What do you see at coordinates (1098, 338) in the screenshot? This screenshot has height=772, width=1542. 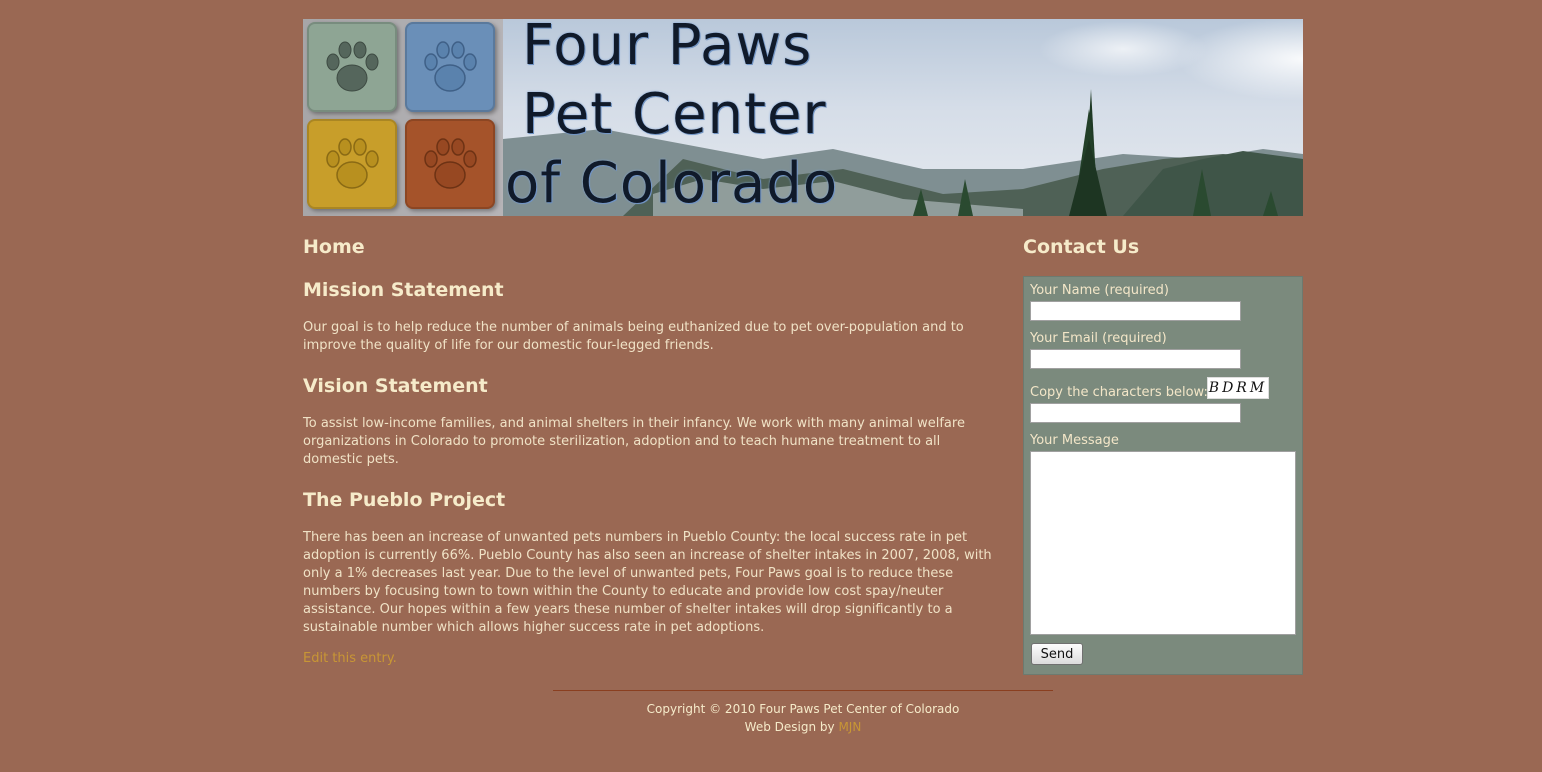 I see `email-label: Your Email (required)` at bounding box center [1098, 338].